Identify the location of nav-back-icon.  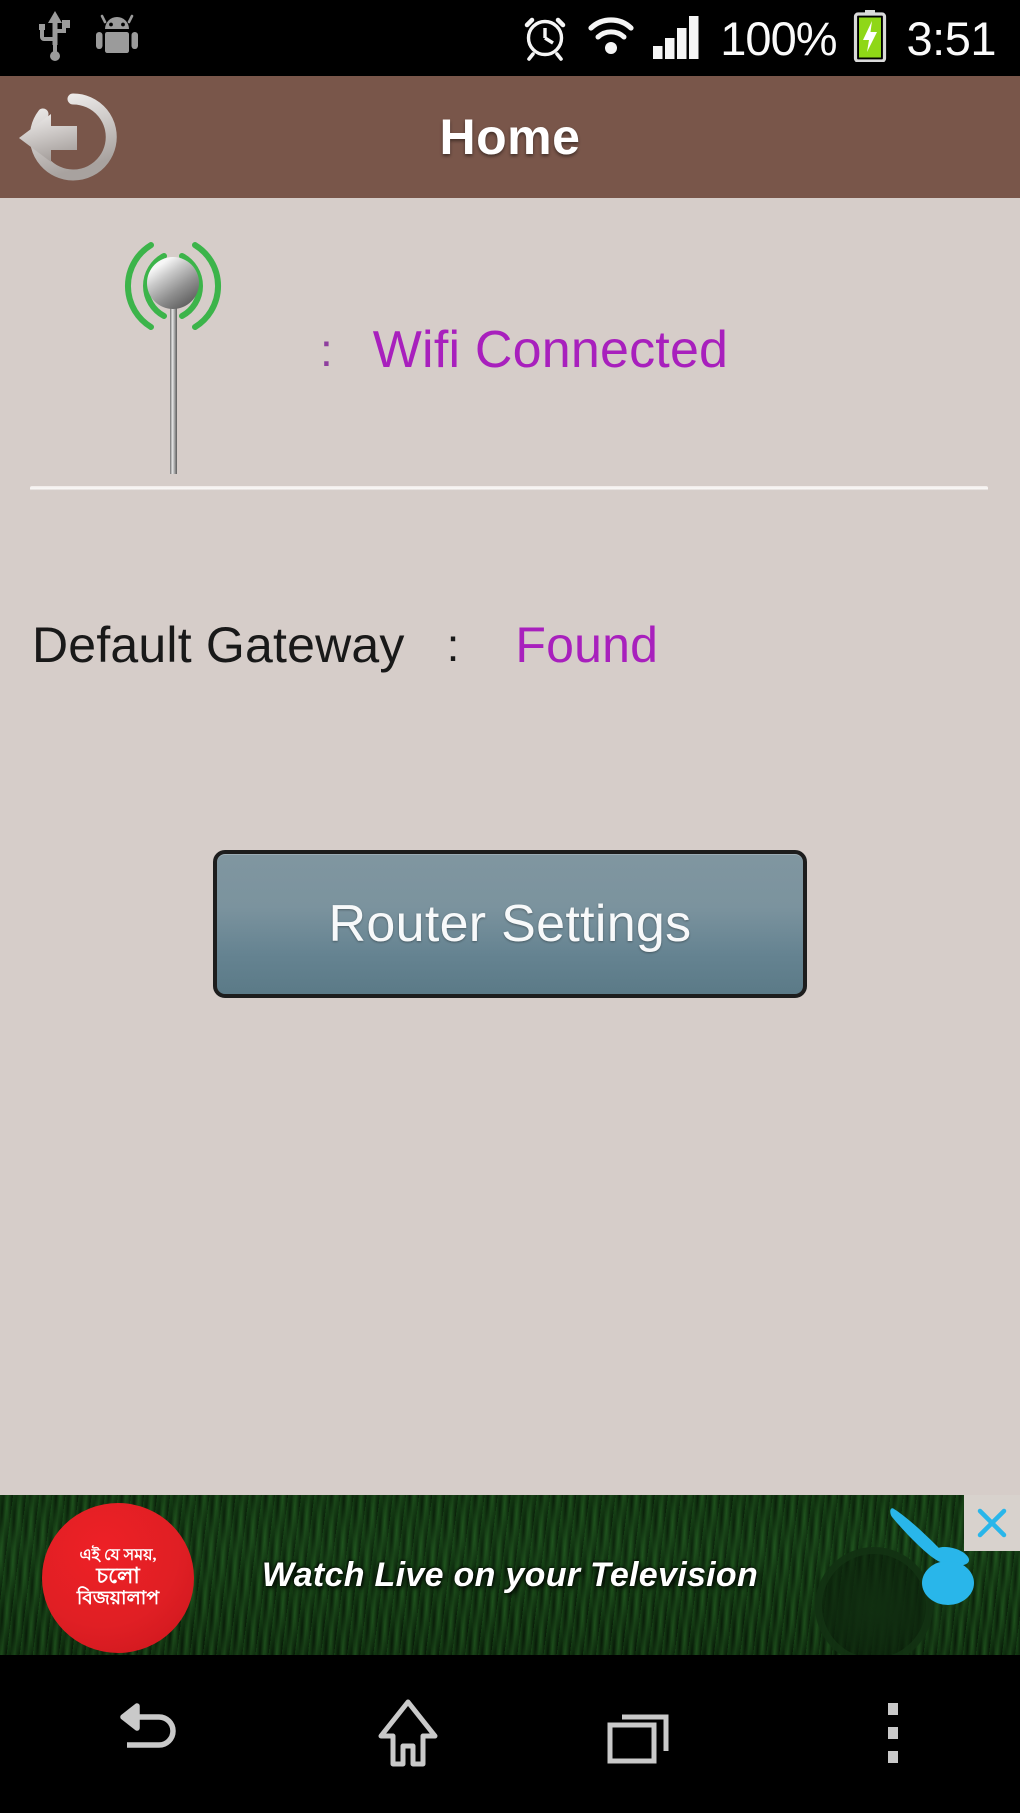
(150, 1734).